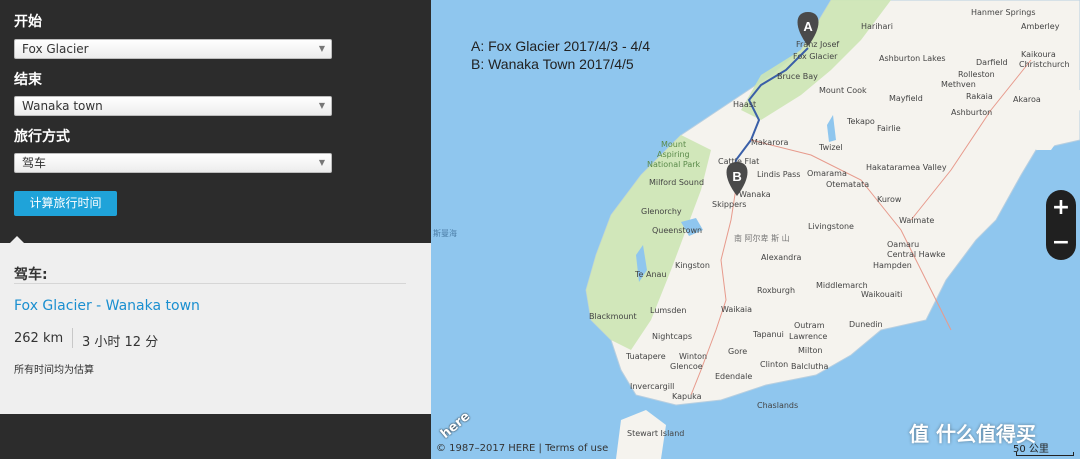 The image size is (1080, 459). What do you see at coordinates (866, 324) in the screenshot?
I see `place-label-dunedin: Dunedin` at bounding box center [866, 324].